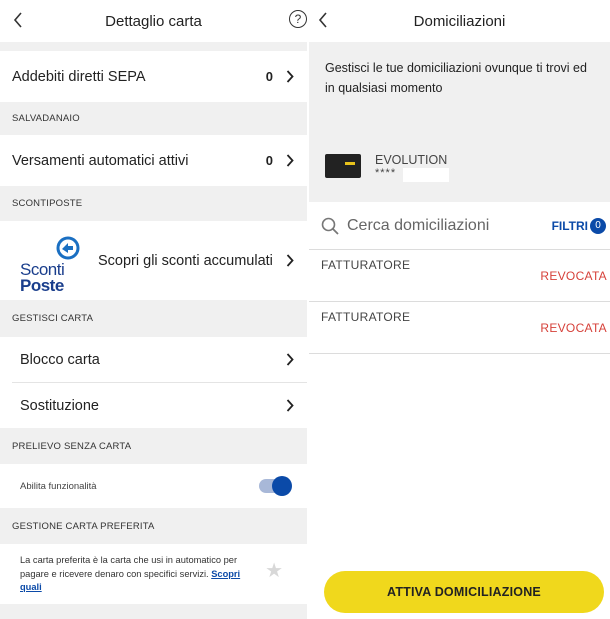 The width and height of the screenshot is (610, 619). Describe the element at coordinates (418, 226) in the screenshot. I see `search-input: Cerca domiciliazioni` at that location.